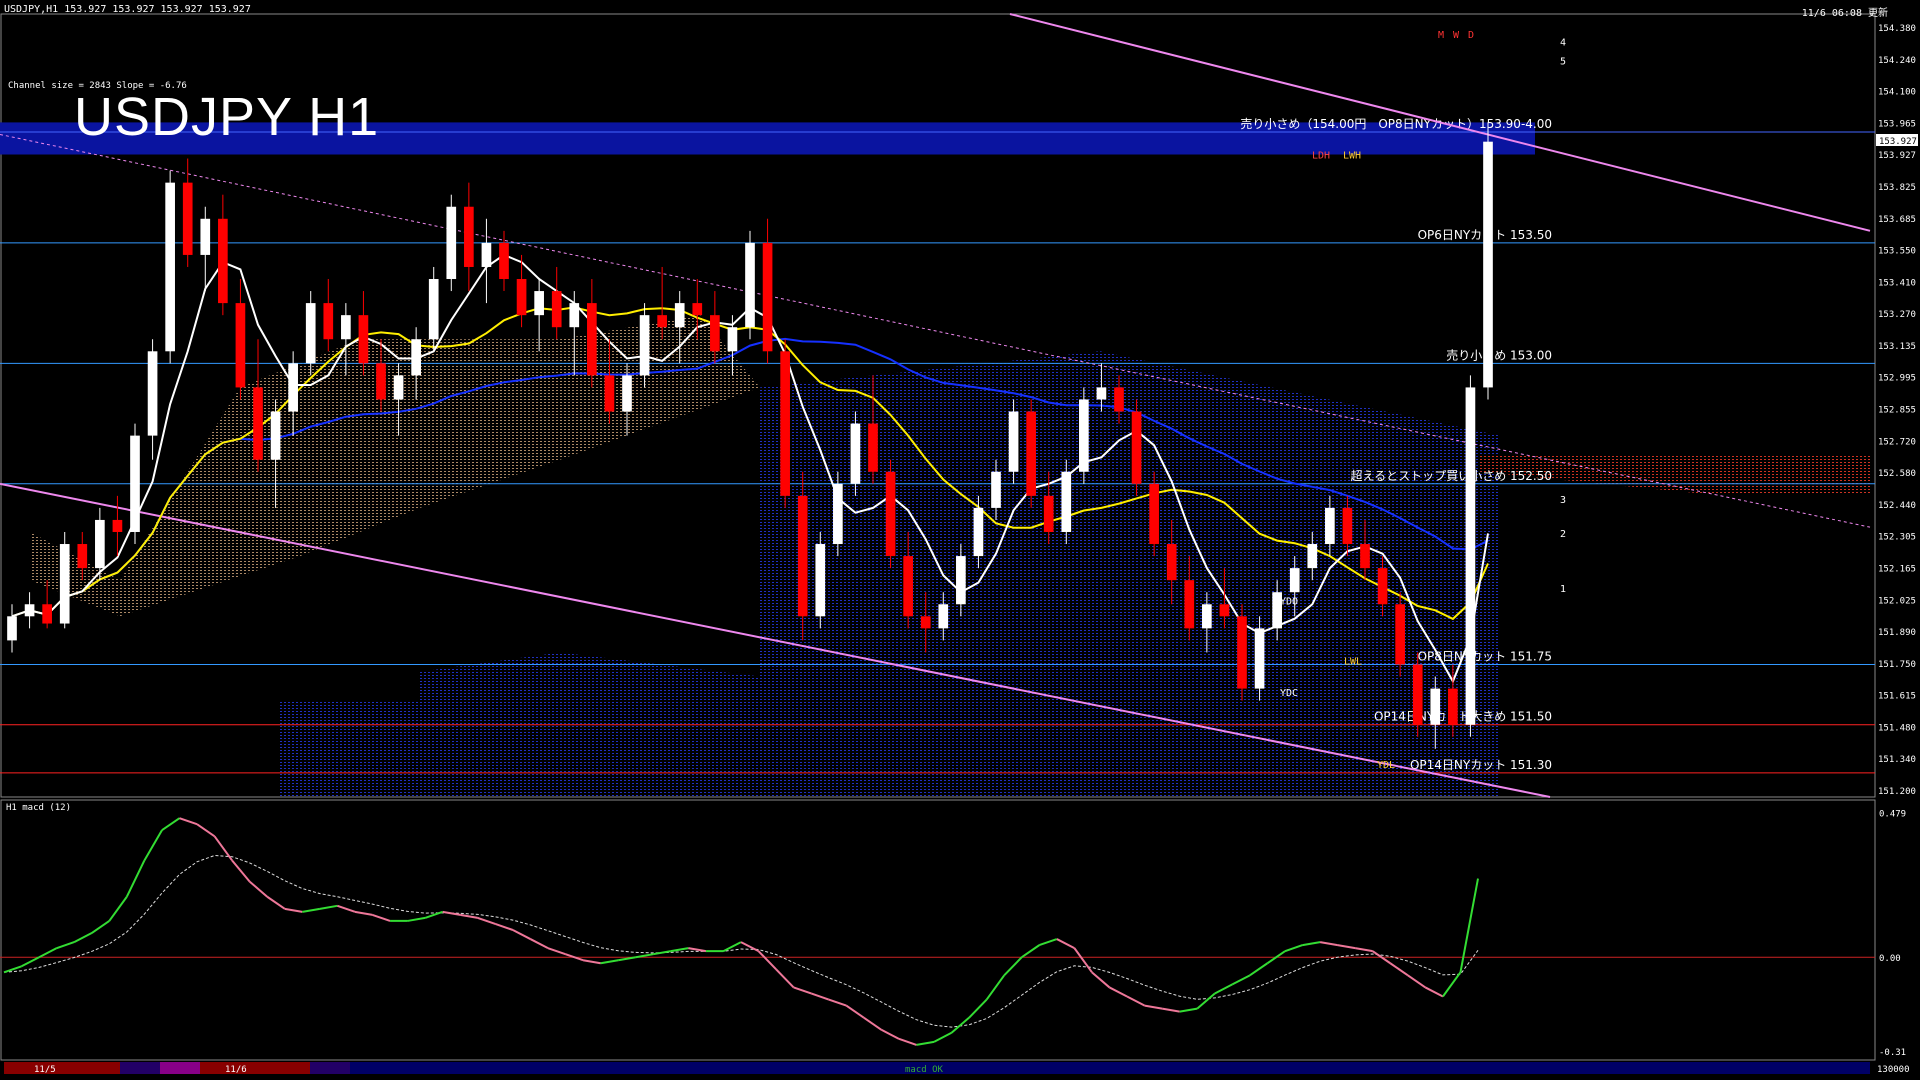 This screenshot has height=1080, width=1920. I want to click on time-strip-segment, so click(180, 1068).